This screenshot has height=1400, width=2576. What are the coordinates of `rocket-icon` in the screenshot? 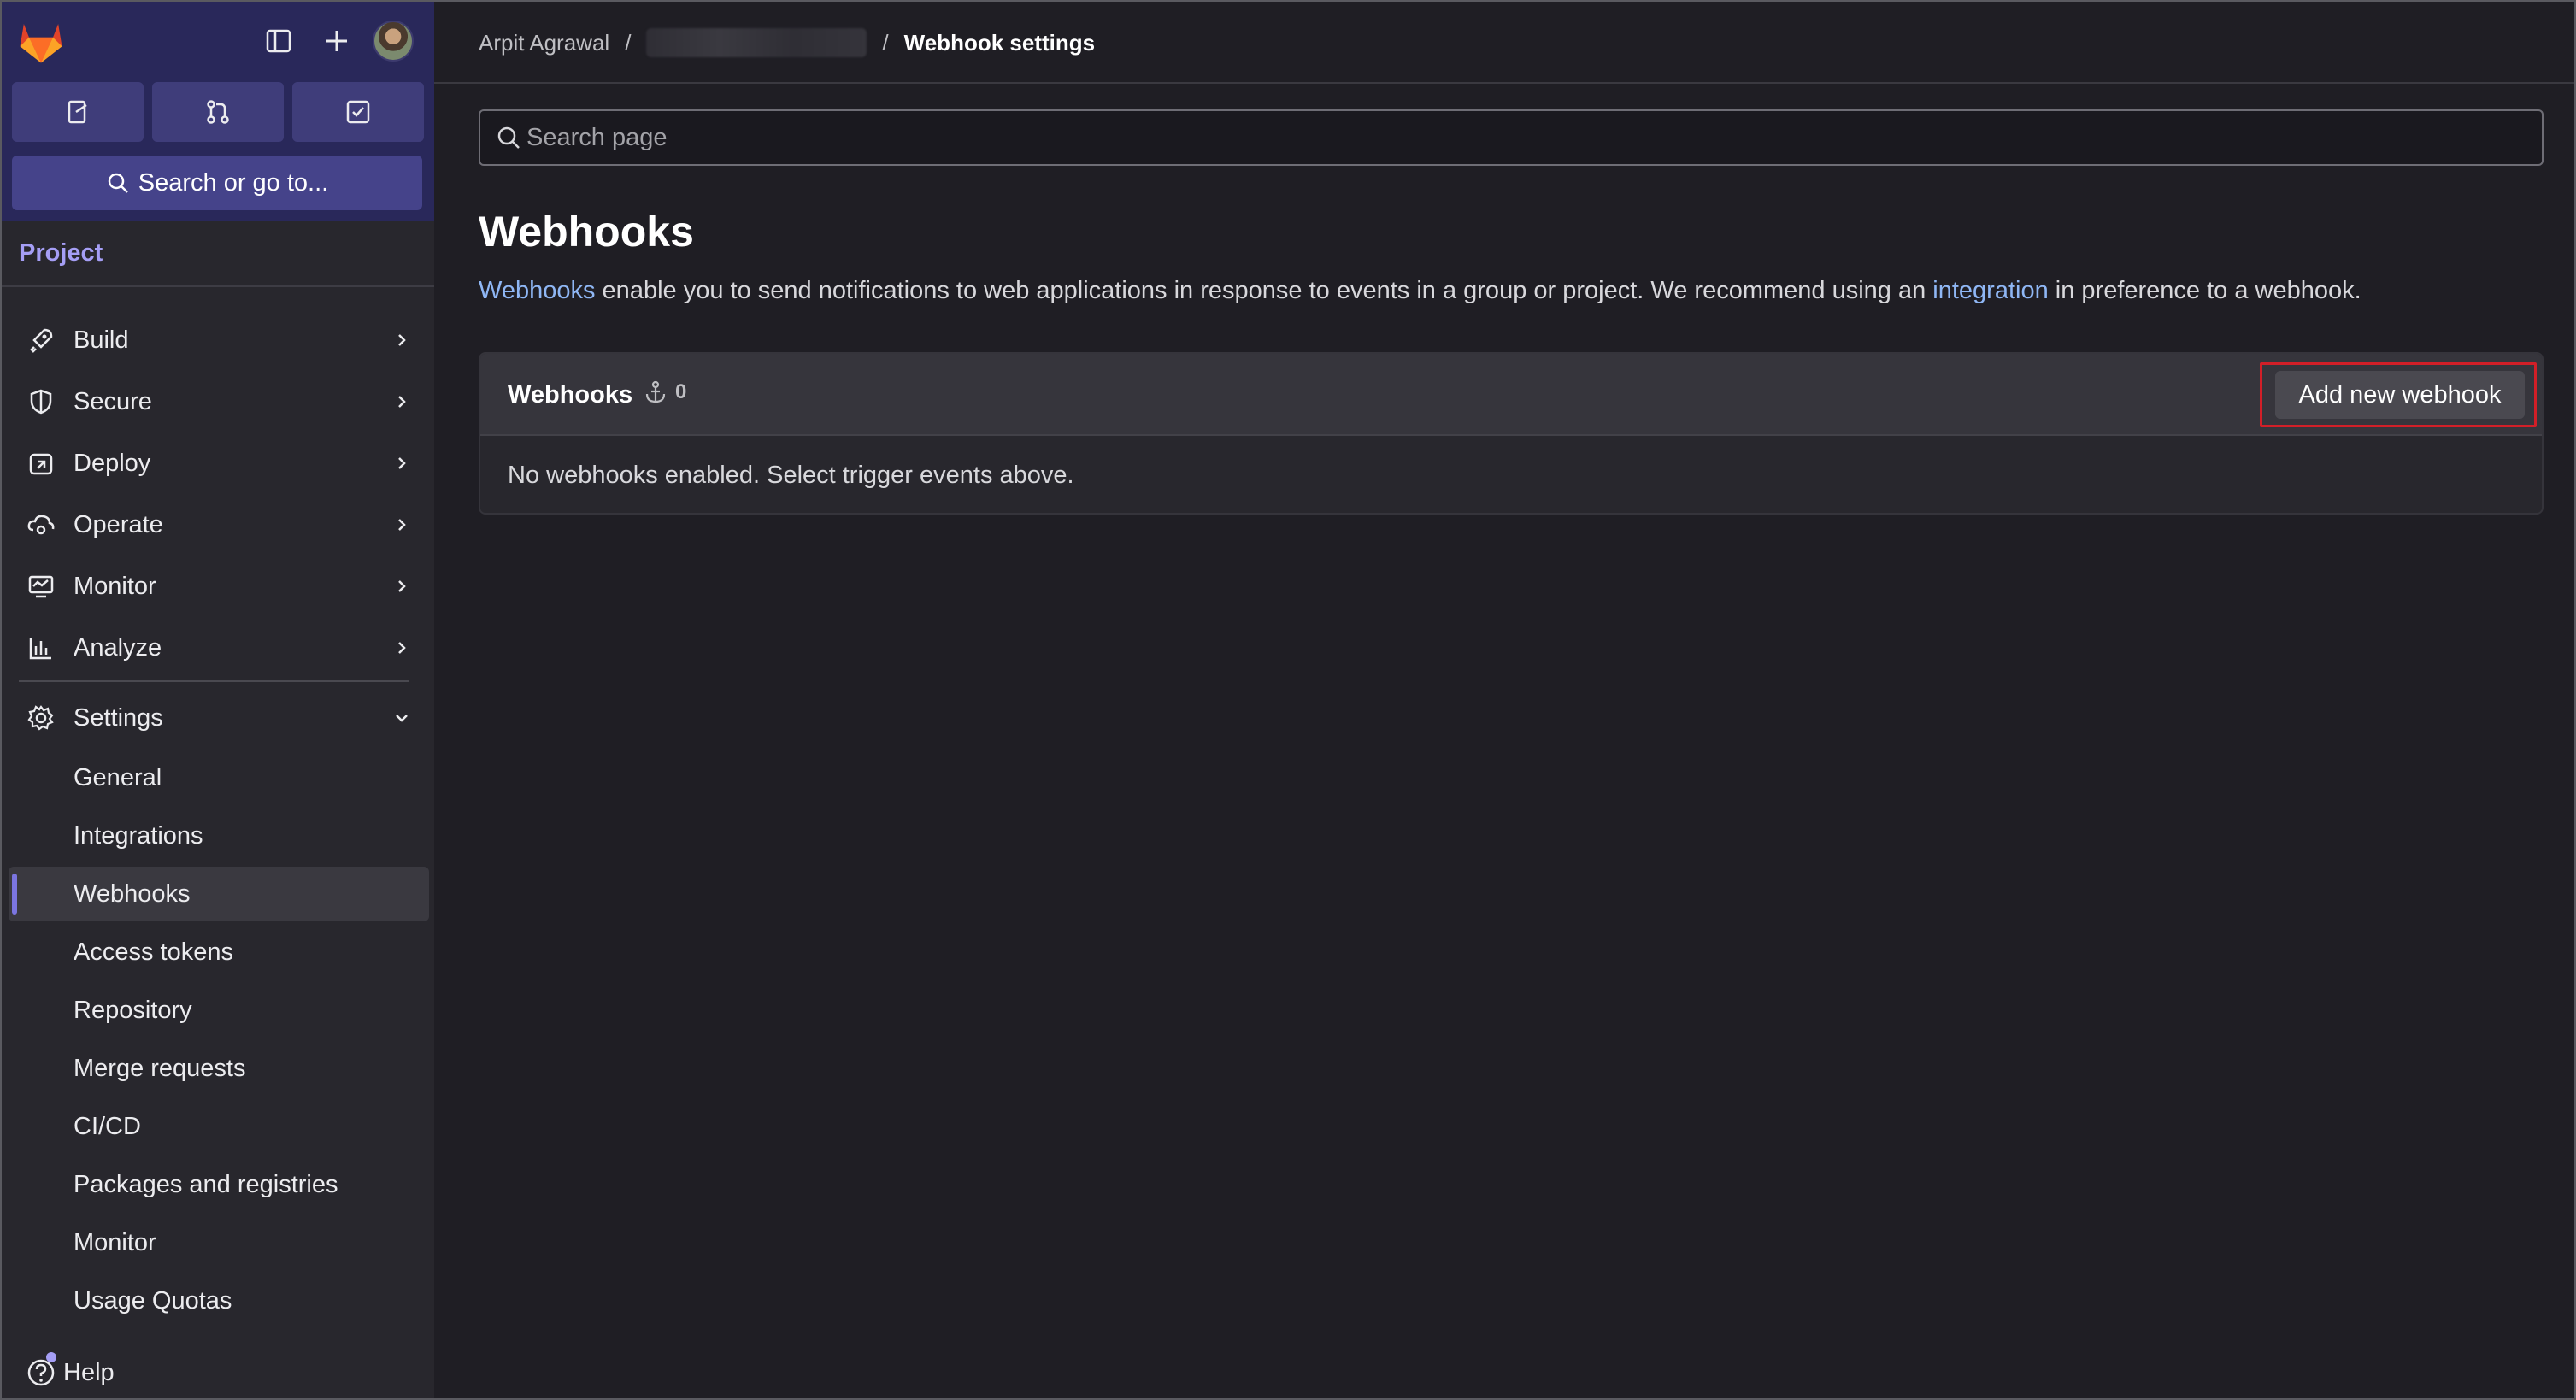 It's located at (41, 340).